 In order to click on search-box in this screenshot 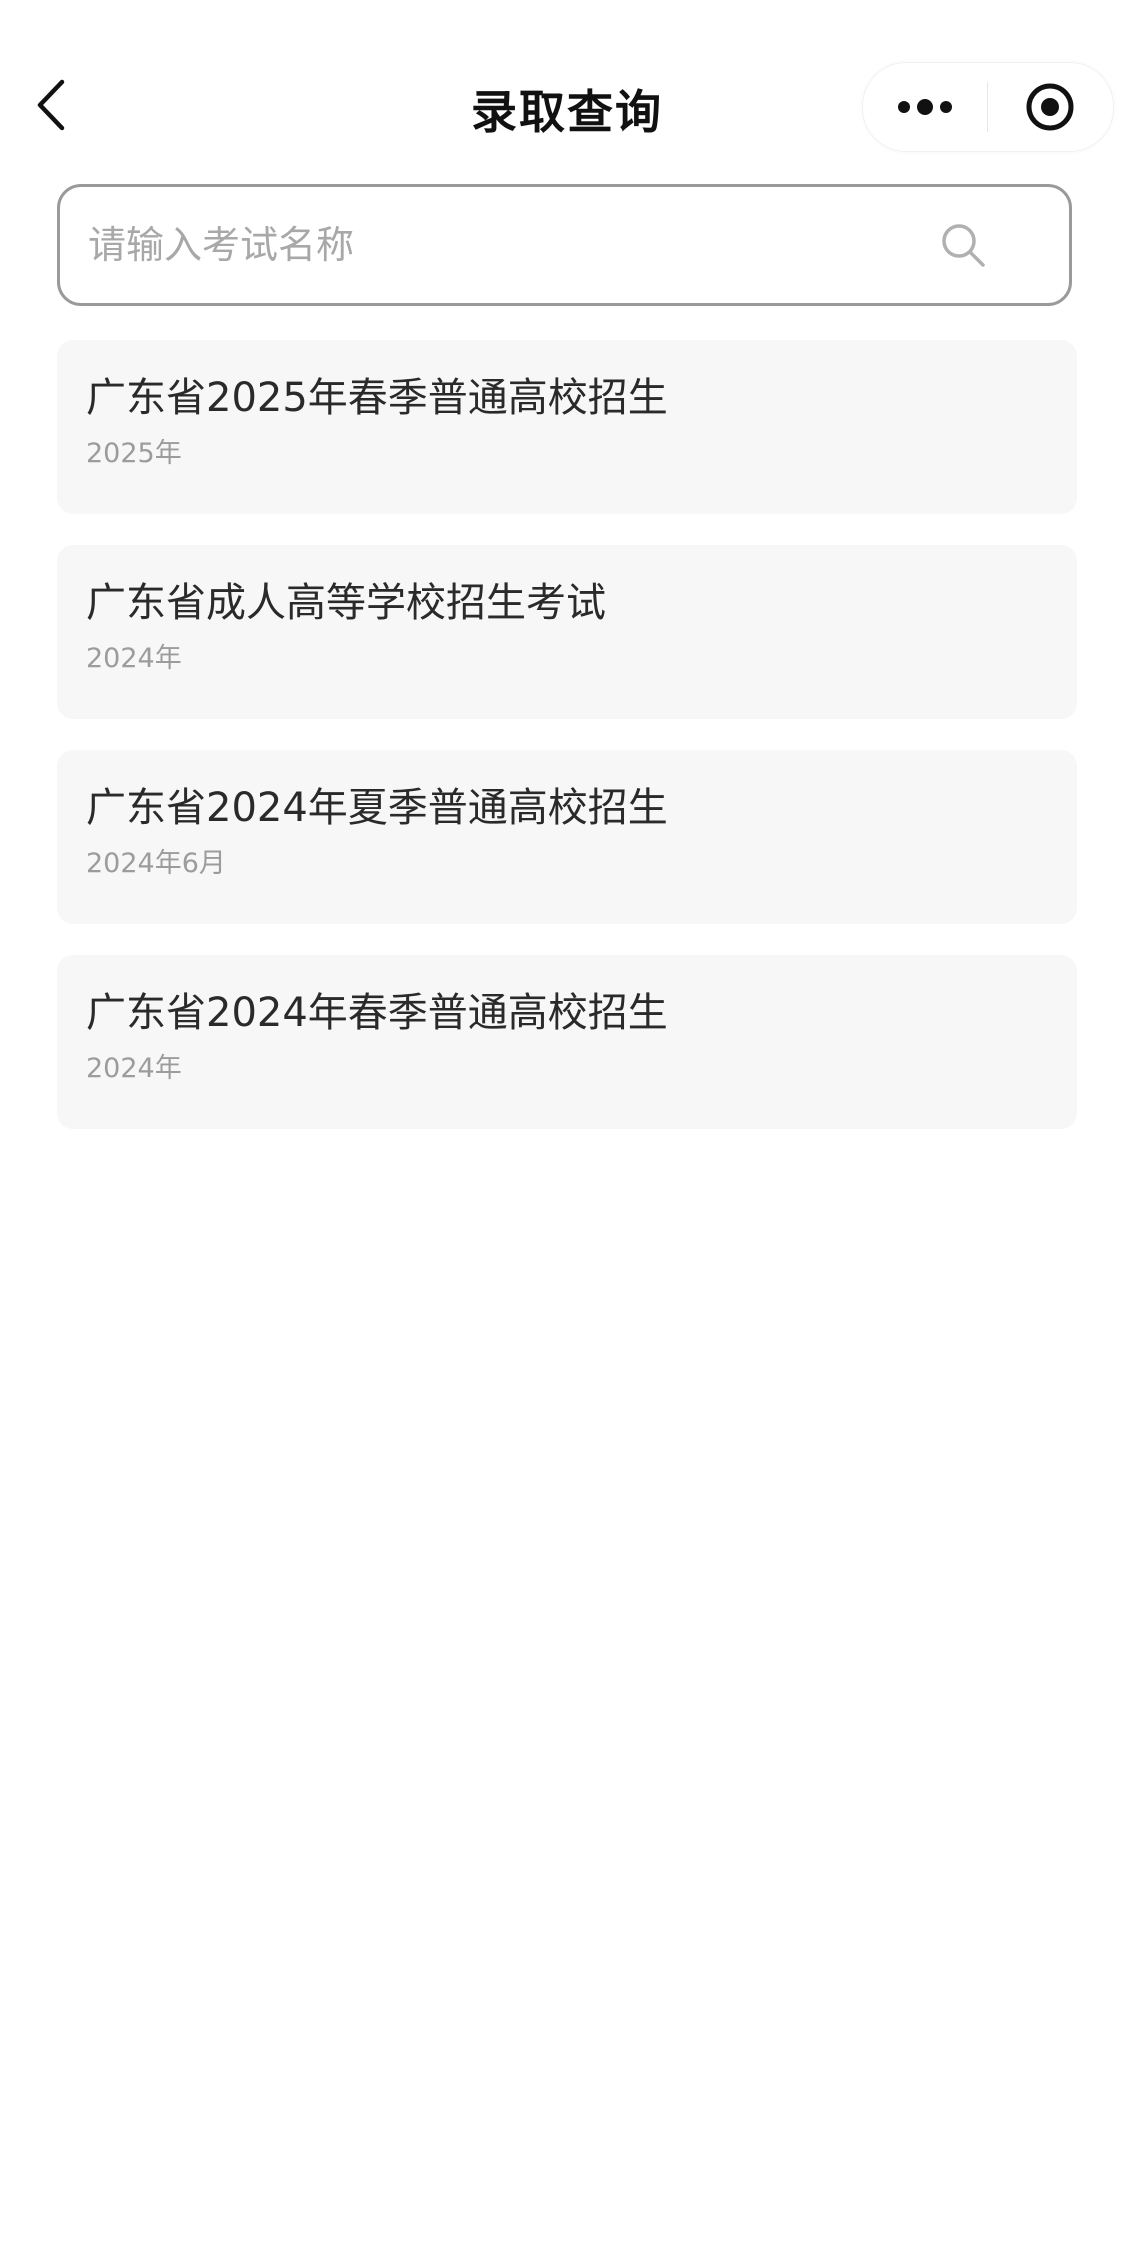, I will do `click(564, 245)`.